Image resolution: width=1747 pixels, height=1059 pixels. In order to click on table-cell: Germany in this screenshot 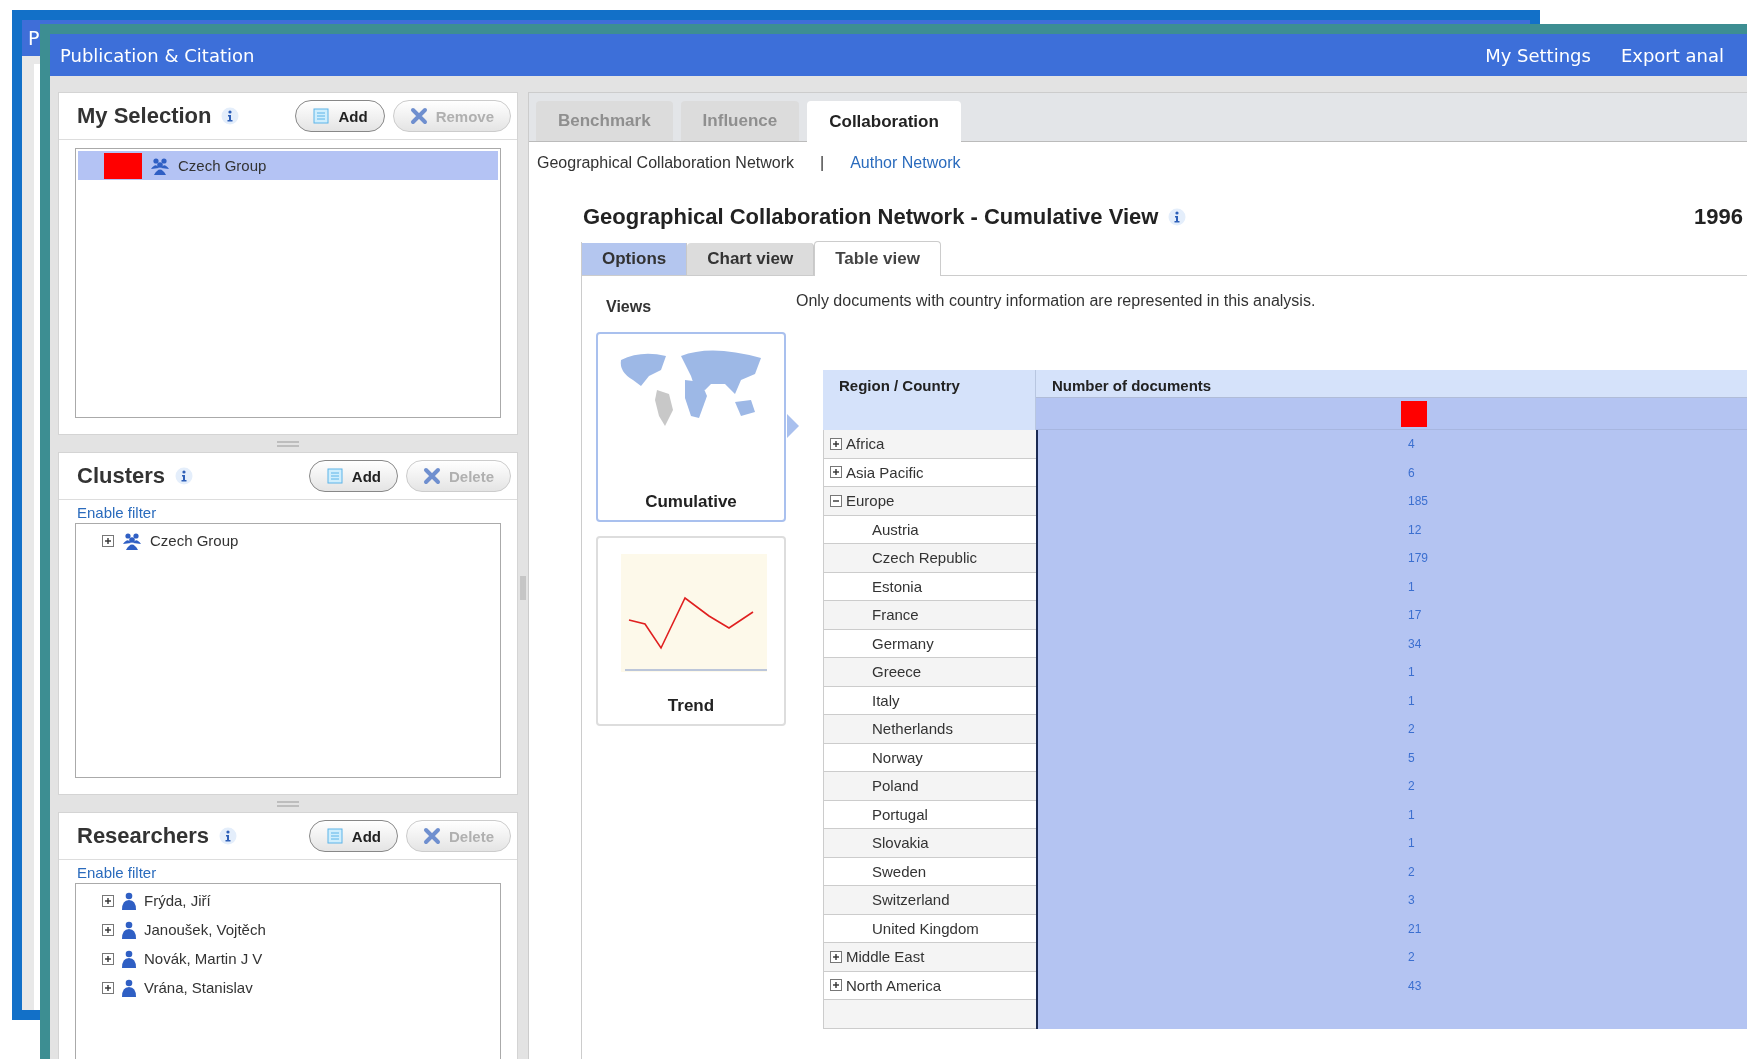, I will do `click(929, 643)`.